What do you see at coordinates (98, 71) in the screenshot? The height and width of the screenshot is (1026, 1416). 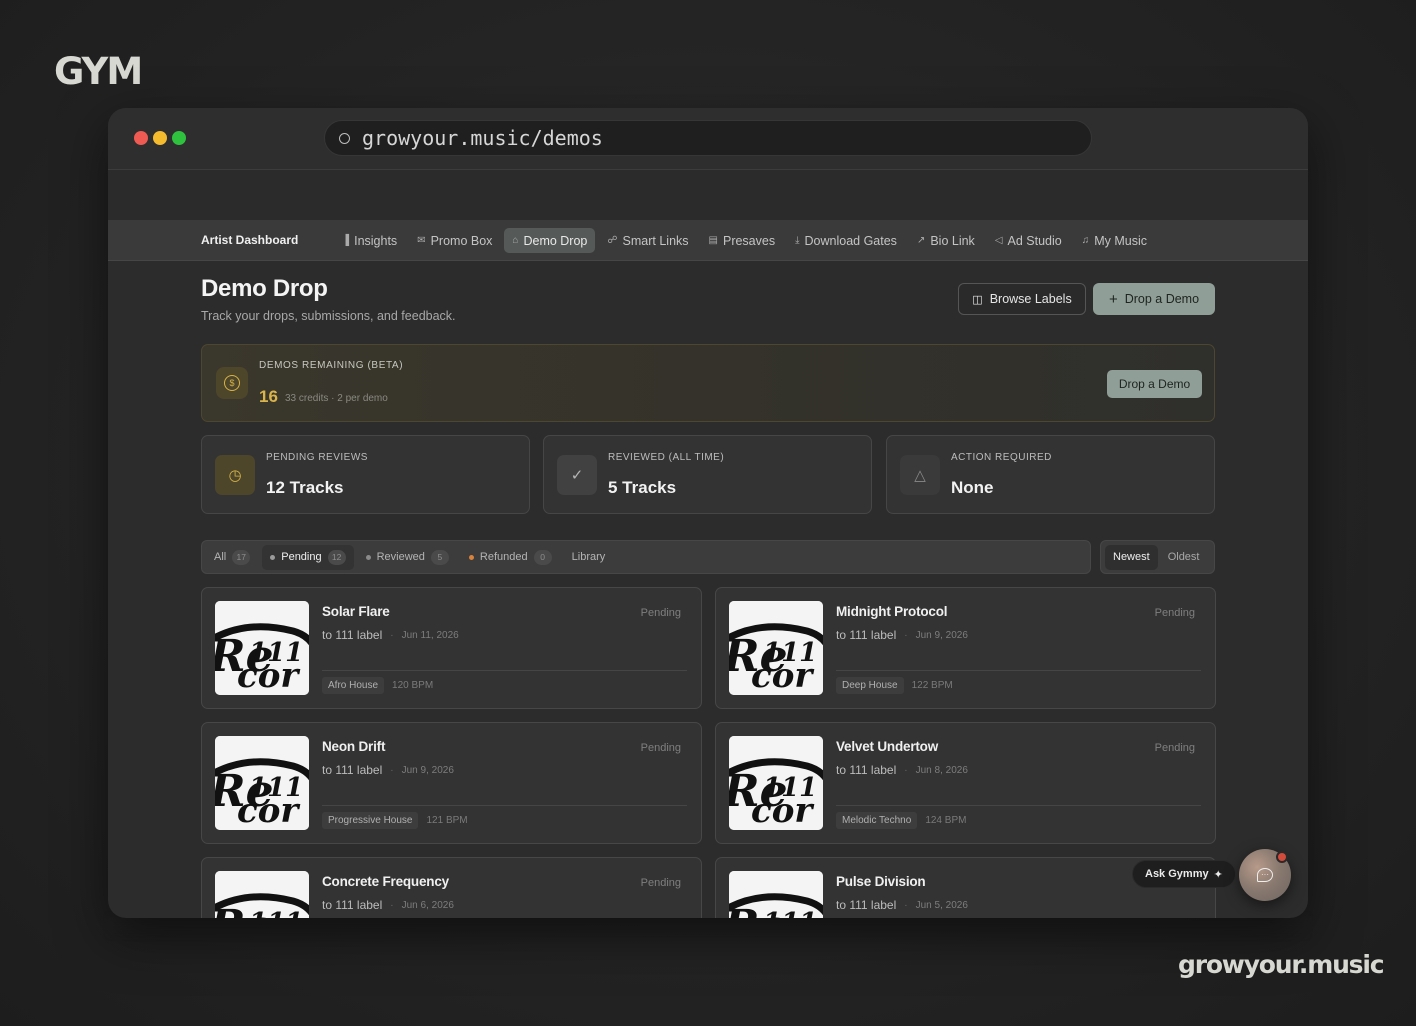 I see `gym-logo: GYM` at bounding box center [98, 71].